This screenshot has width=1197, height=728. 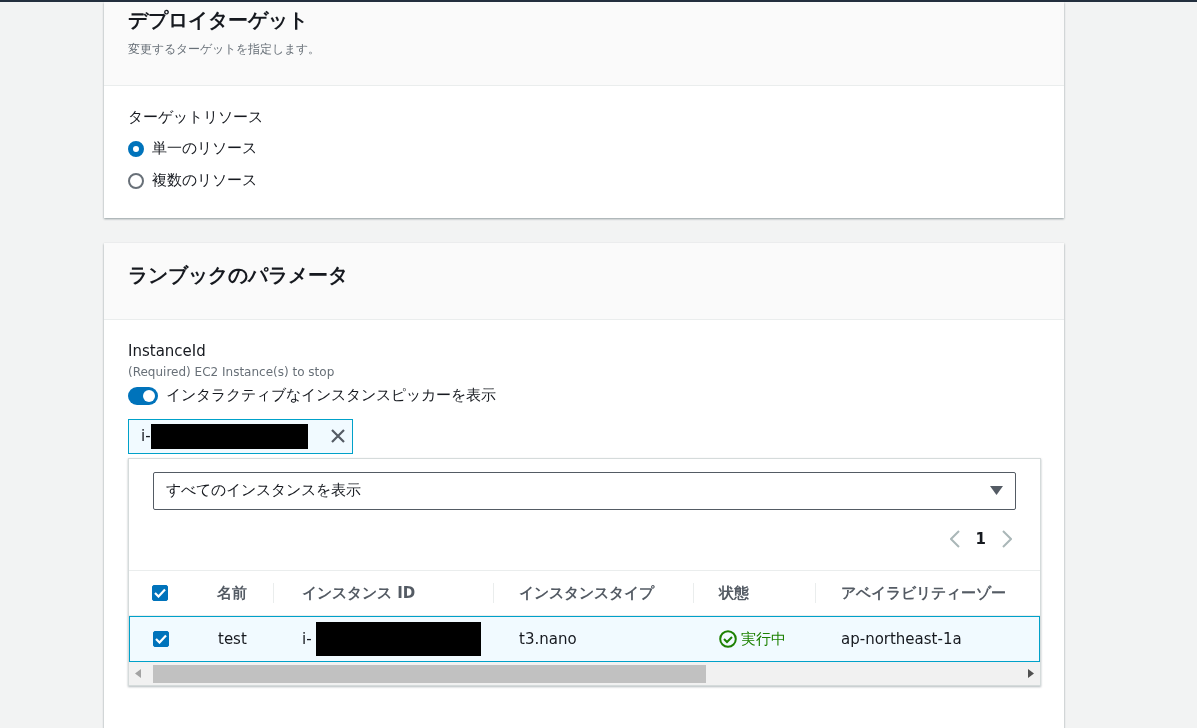 I want to click on panel-title: ランブックのパラメータ, so click(x=238, y=275).